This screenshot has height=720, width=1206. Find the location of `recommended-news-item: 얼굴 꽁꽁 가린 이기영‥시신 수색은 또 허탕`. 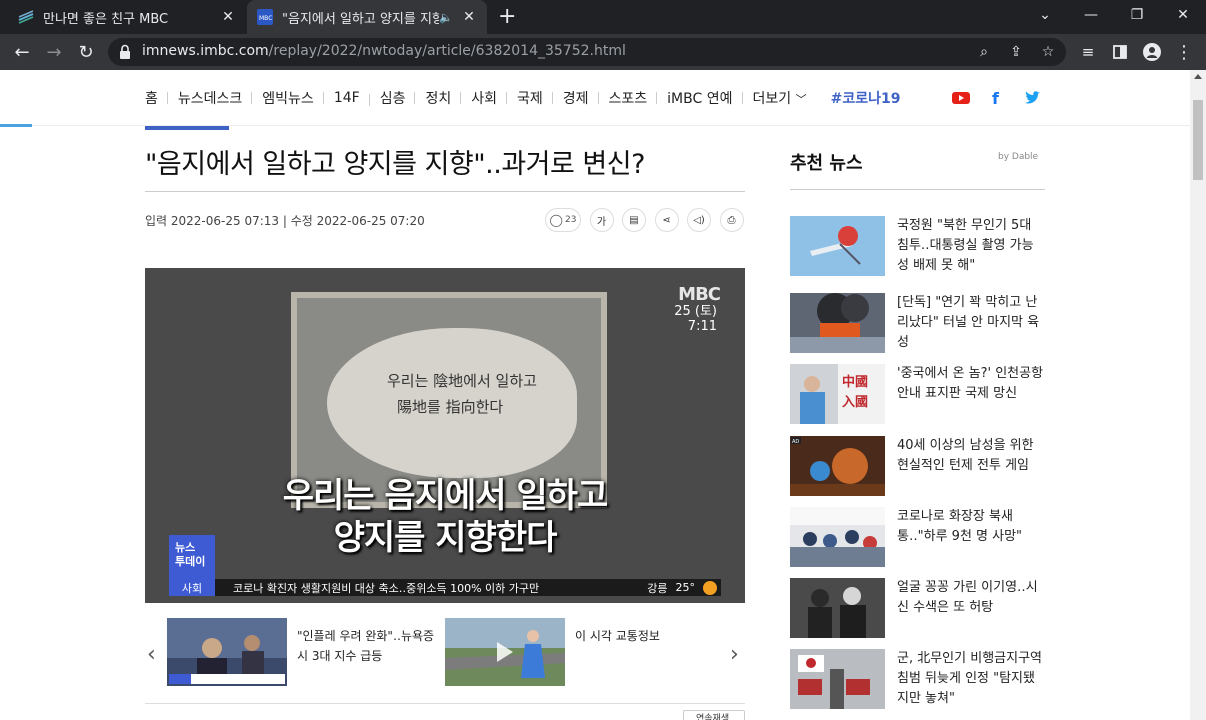

recommended-news-item: 얼굴 꽁꽁 가린 이기영‥시신 수색은 또 허탕 is located at coordinates (917, 609).